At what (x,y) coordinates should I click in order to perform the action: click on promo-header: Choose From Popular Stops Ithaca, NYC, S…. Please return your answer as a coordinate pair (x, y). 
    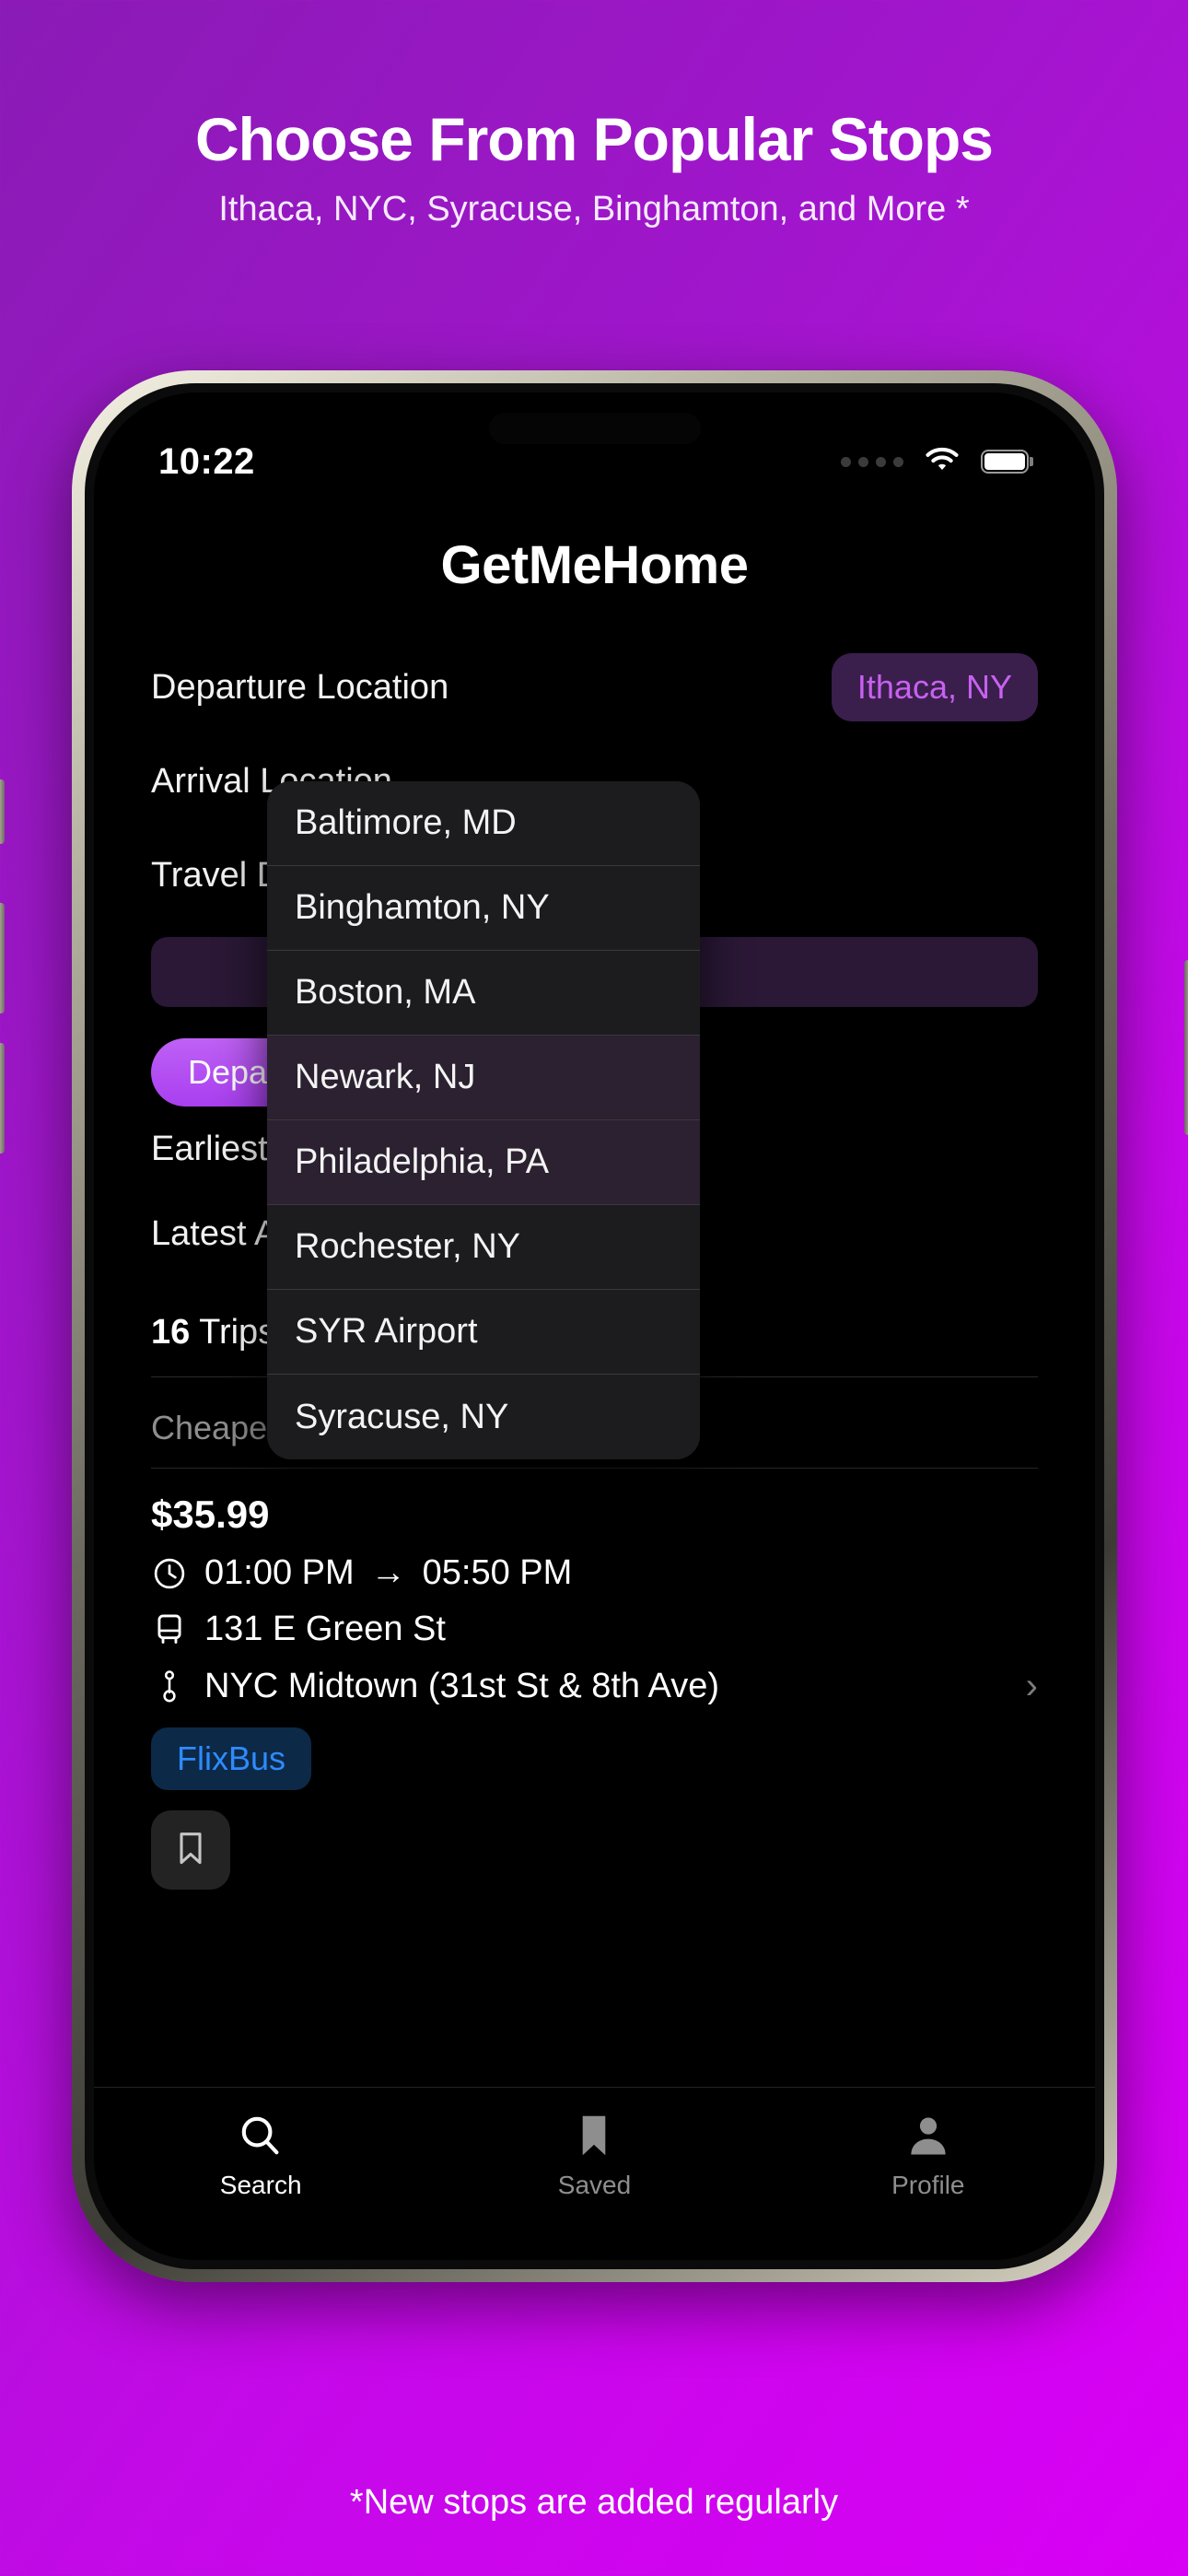
    Looking at the image, I should click on (594, 169).